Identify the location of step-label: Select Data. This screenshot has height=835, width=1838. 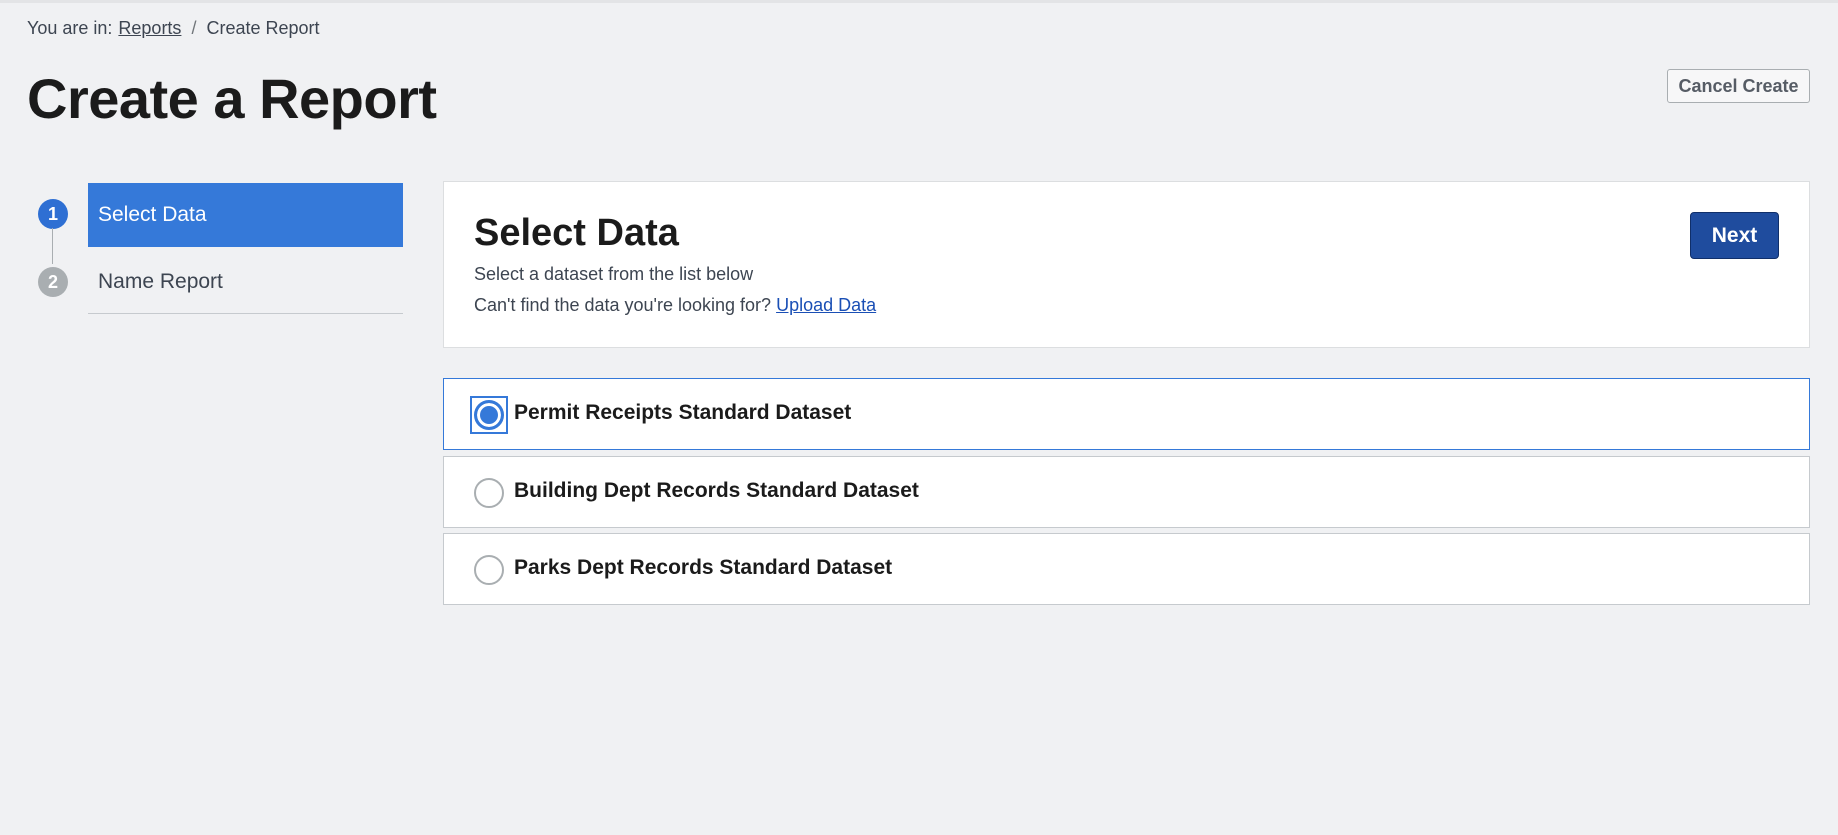
(152, 214).